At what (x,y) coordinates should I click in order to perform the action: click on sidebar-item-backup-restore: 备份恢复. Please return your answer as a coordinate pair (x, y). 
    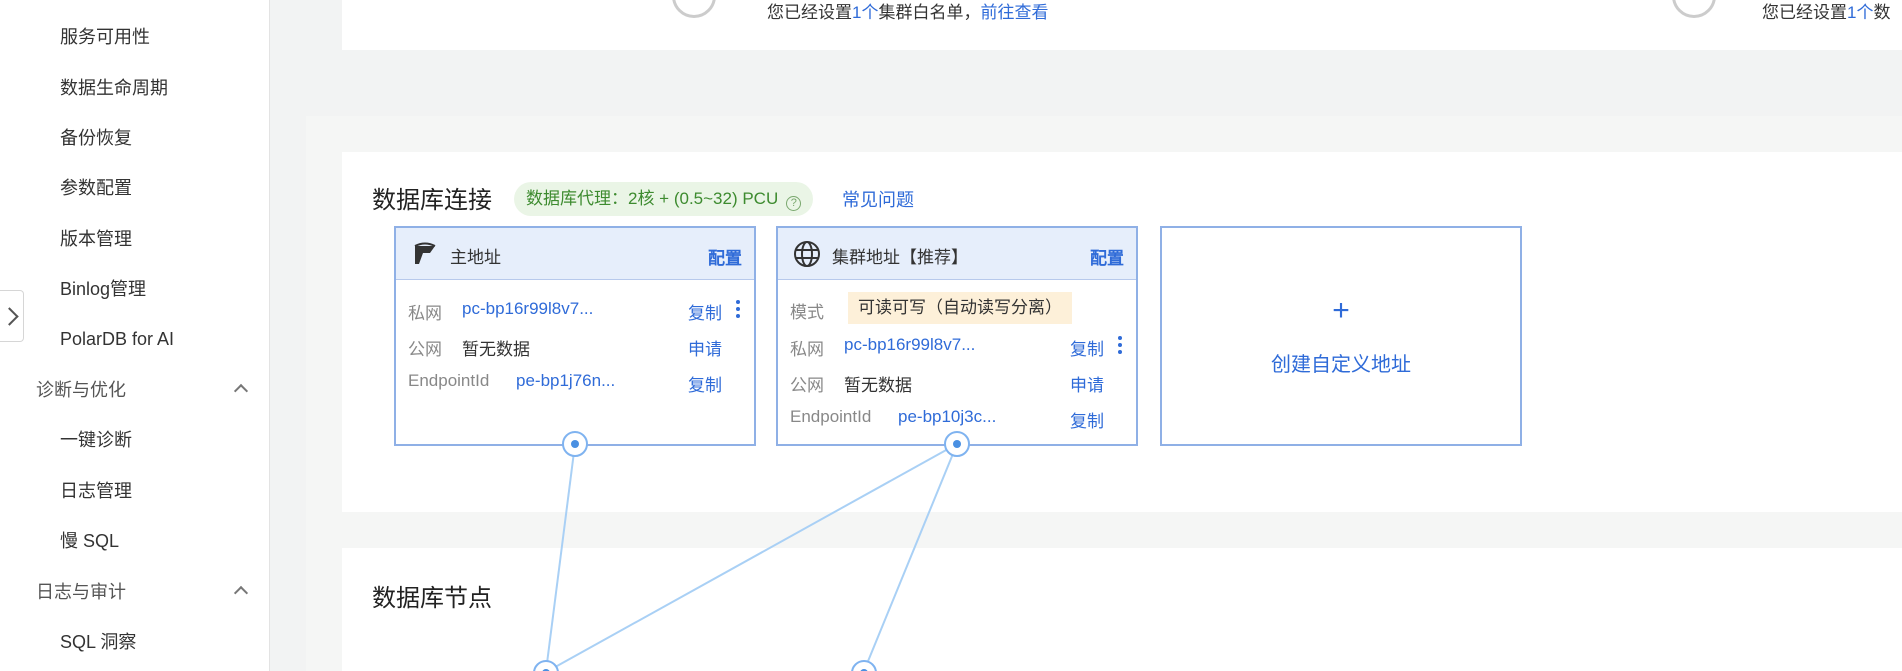
    Looking at the image, I should click on (96, 138).